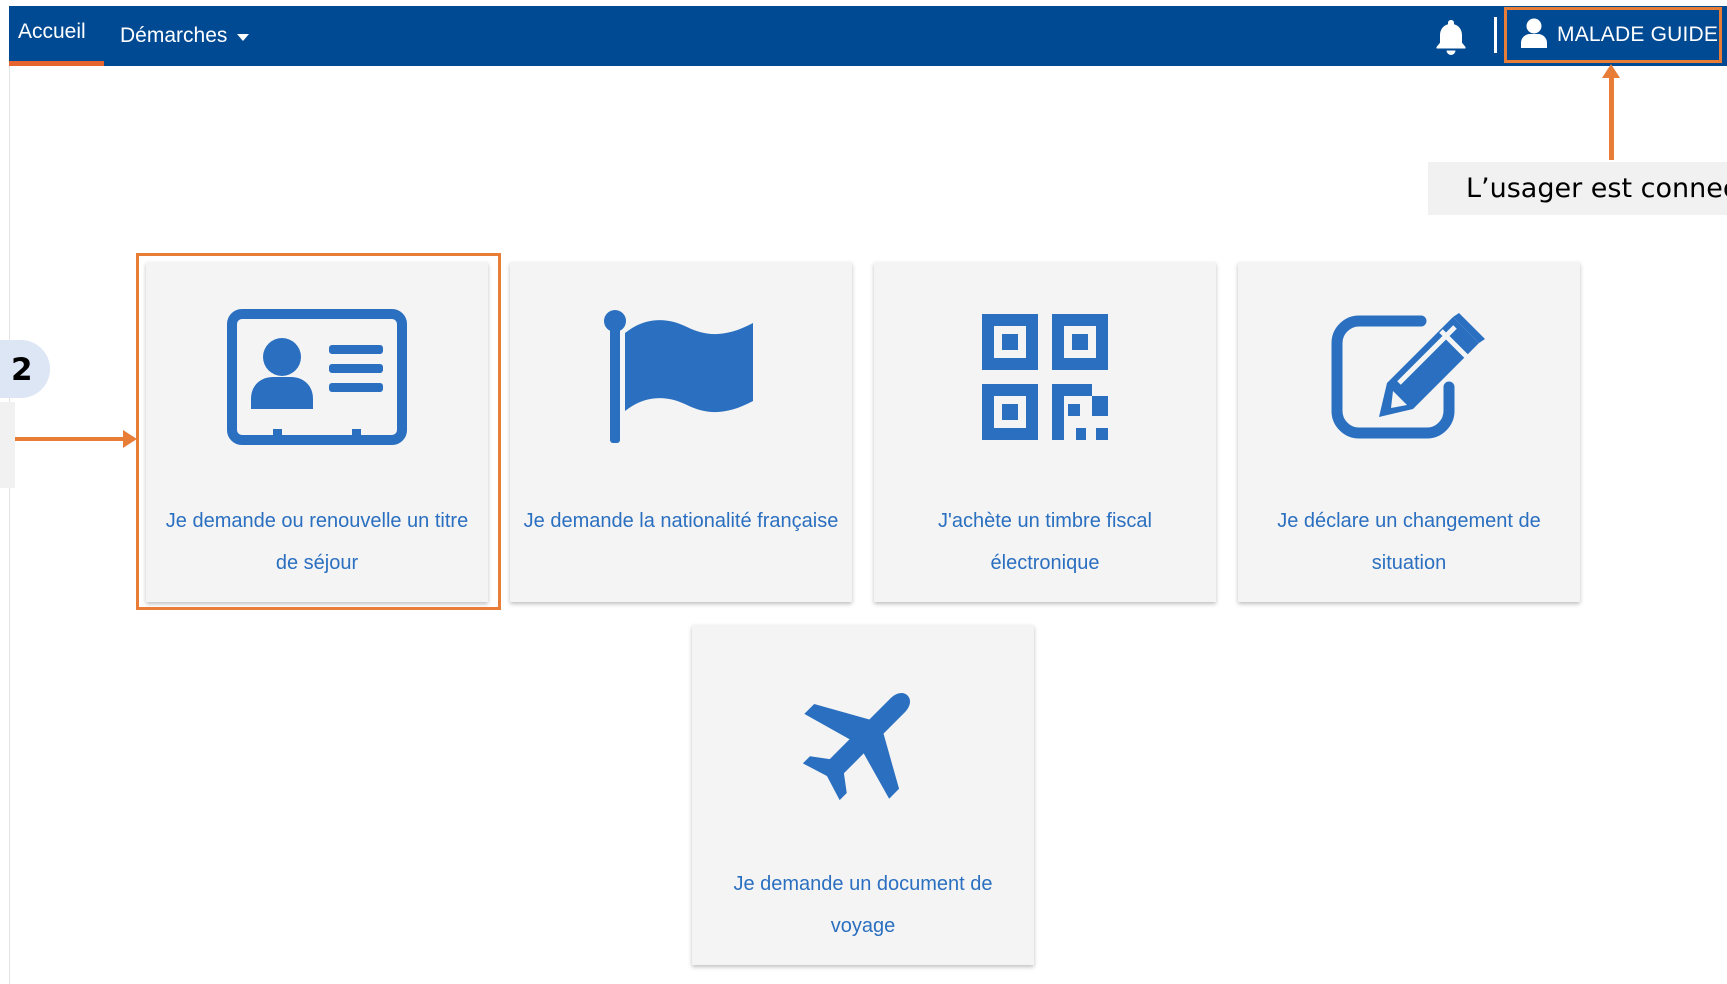 The height and width of the screenshot is (984, 1727). What do you see at coordinates (1611, 117) in the screenshot?
I see `annotation-arrow-up-line` at bounding box center [1611, 117].